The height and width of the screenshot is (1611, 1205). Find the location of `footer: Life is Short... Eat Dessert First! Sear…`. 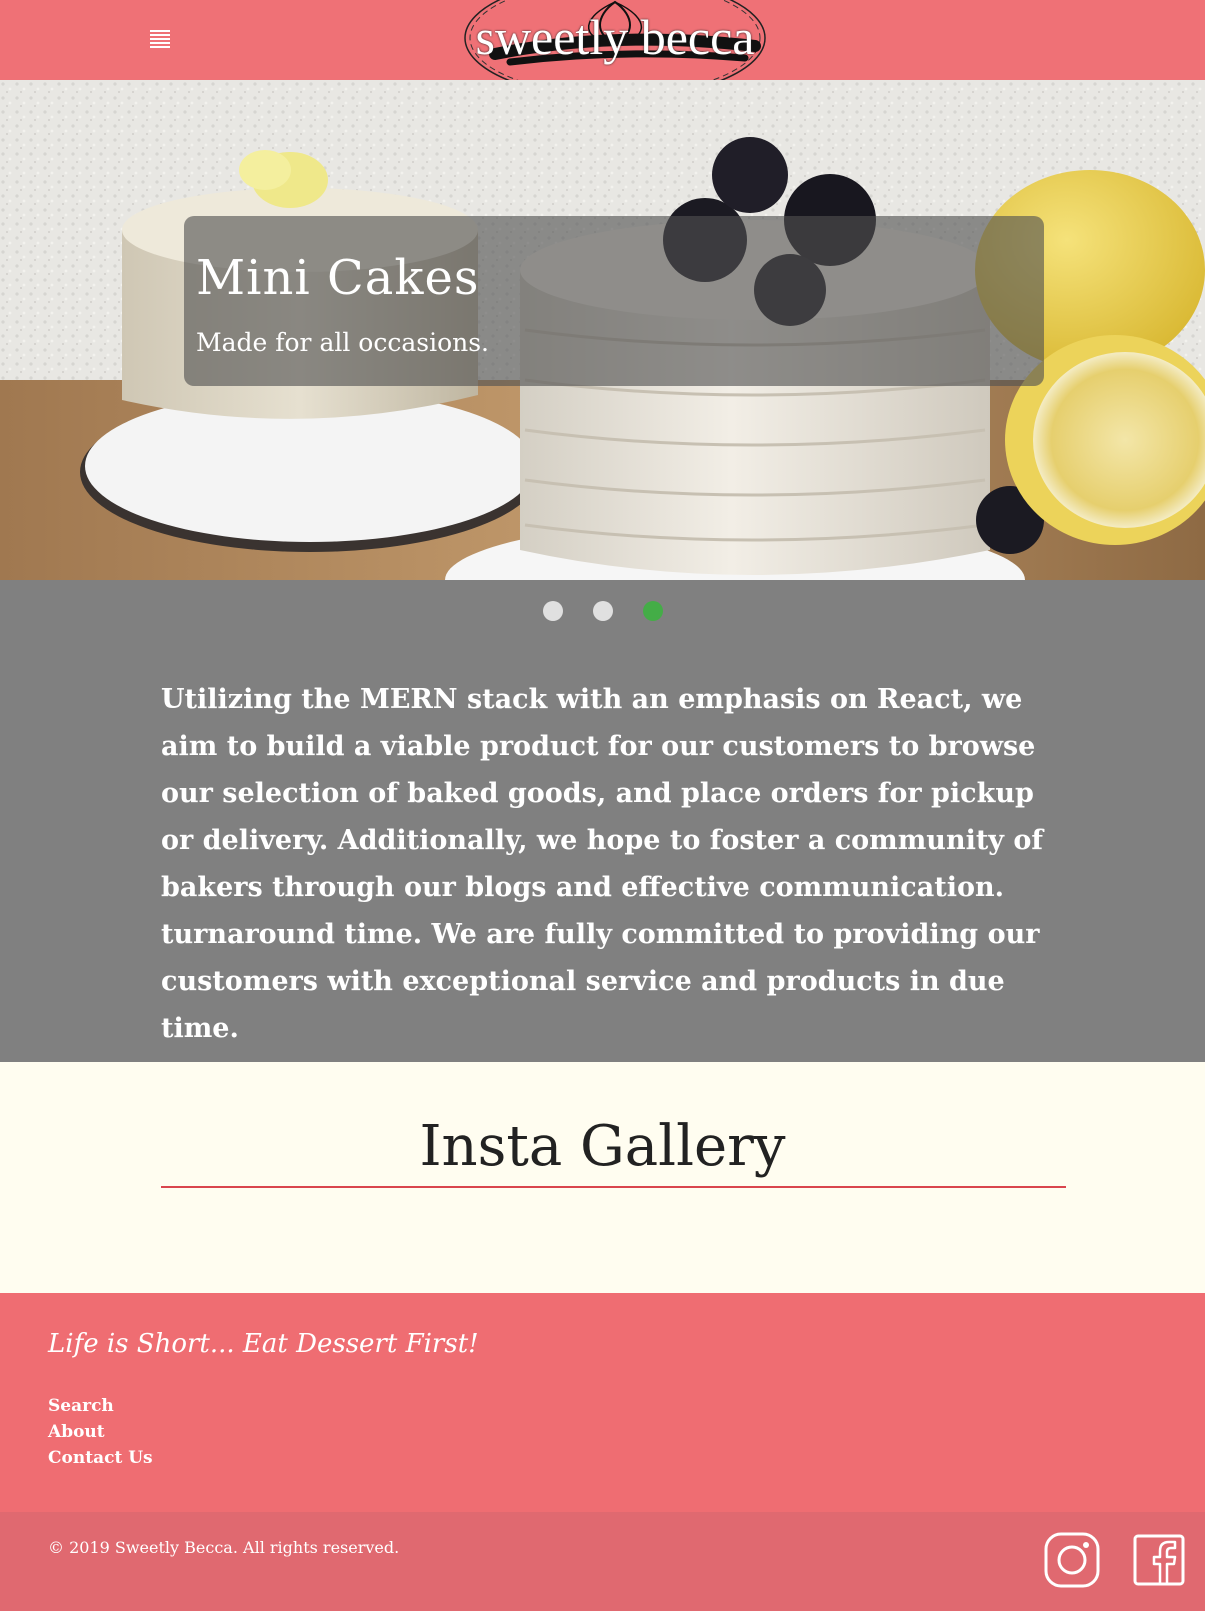

footer: Life is Short... Eat Dessert First! Sear… is located at coordinates (602, 1402).